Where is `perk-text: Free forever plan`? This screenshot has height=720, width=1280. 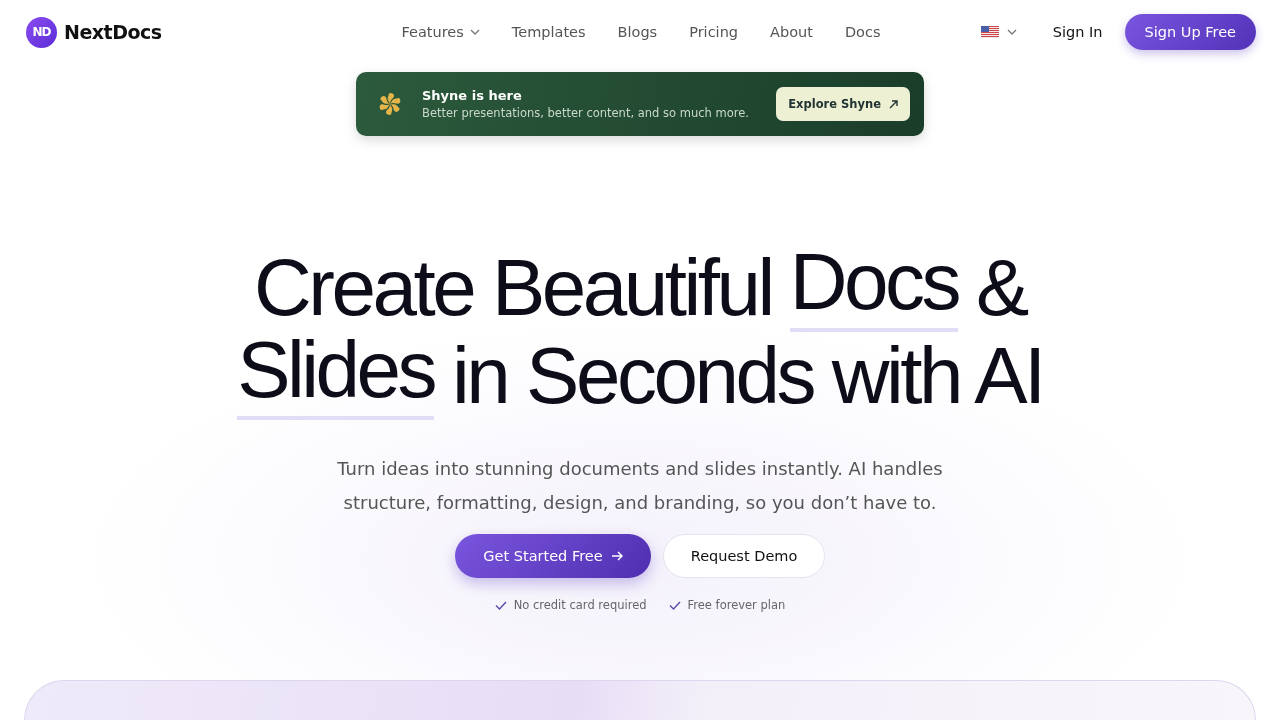 perk-text: Free forever plan is located at coordinates (736, 605).